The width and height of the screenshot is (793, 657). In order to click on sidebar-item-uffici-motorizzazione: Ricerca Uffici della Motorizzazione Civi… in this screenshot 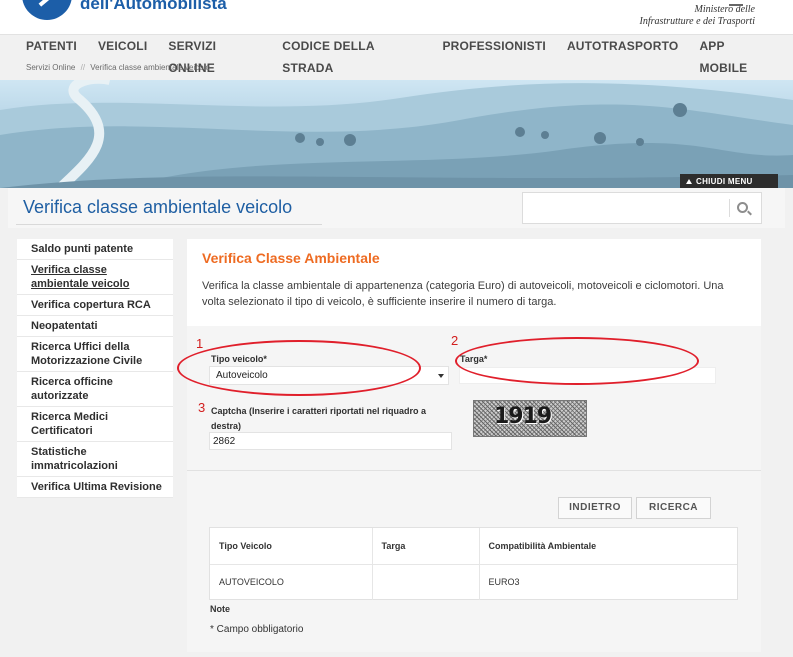, I will do `click(95, 354)`.